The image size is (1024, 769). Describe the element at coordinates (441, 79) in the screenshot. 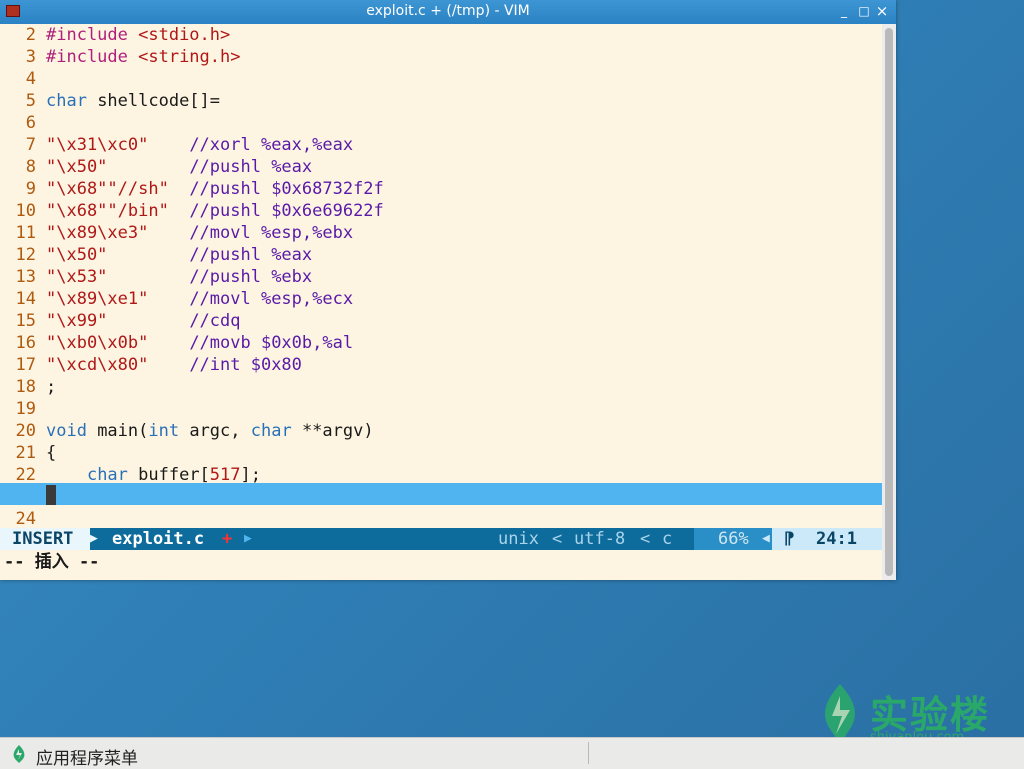

I see `code-line: 4` at that location.